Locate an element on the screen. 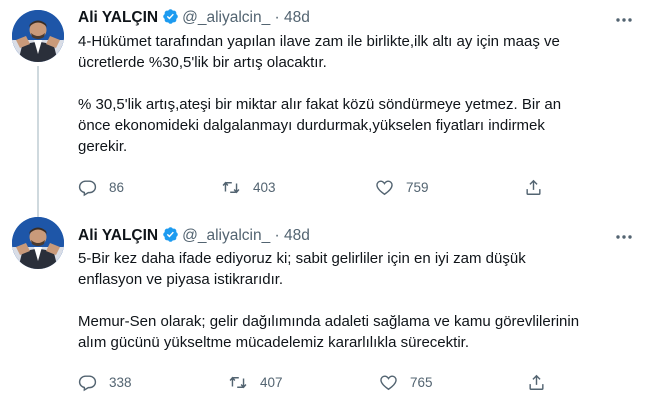  reply-button: 338 is located at coordinates (105, 382).